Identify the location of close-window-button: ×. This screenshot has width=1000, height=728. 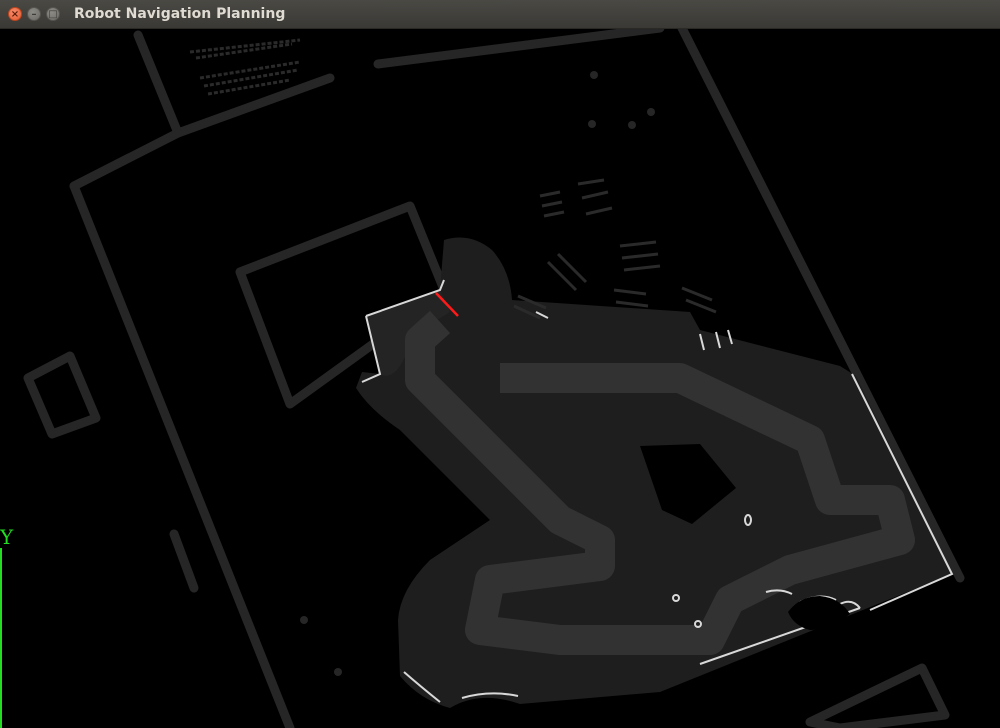
(15, 14).